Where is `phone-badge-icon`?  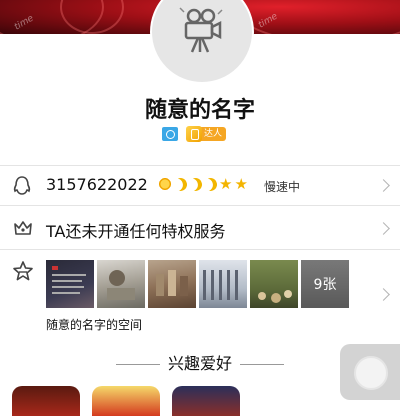 phone-badge-icon is located at coordinates (194, 134).